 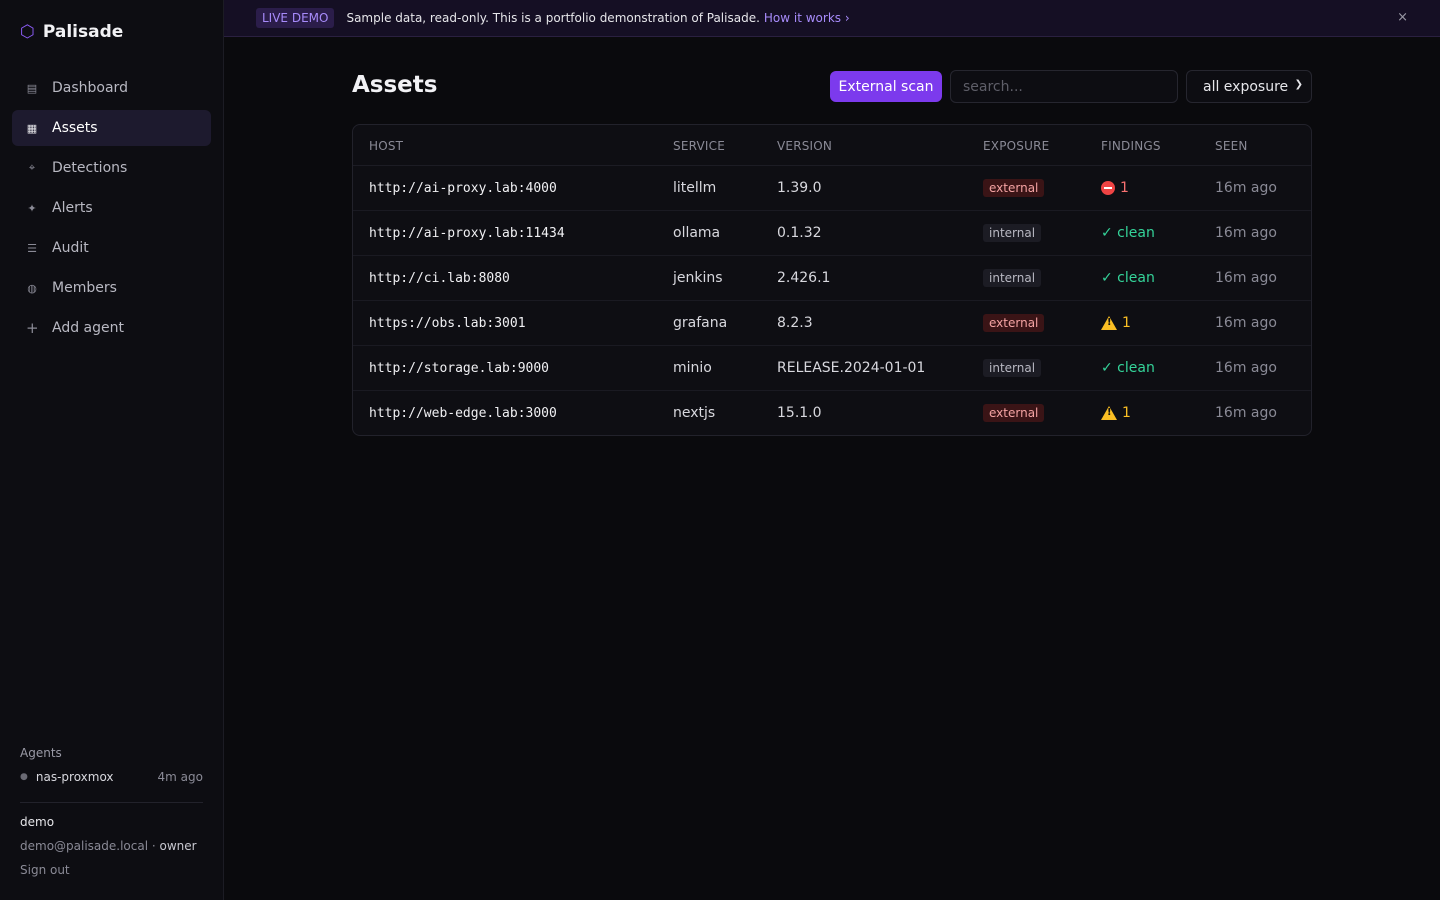 I want to click on grid-icon: ▦, so click(x=32, y=128).